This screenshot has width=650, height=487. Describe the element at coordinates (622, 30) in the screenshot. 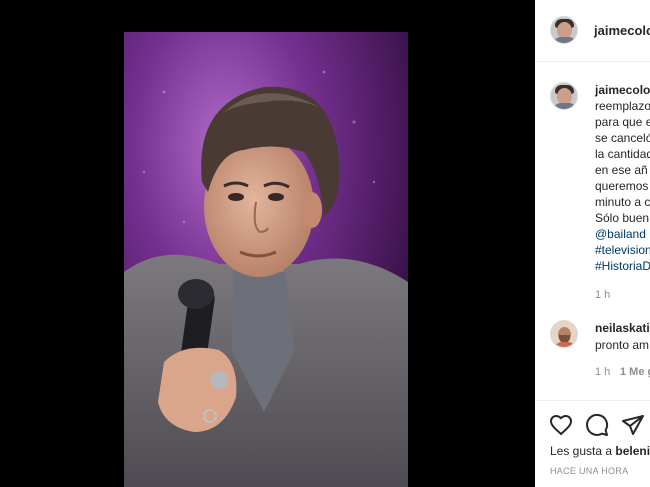

I see `author-username: jaimecolom` at that location.